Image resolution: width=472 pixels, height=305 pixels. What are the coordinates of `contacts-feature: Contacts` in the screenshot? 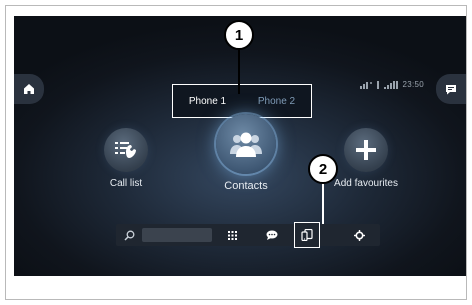 It's located at (246, 153).